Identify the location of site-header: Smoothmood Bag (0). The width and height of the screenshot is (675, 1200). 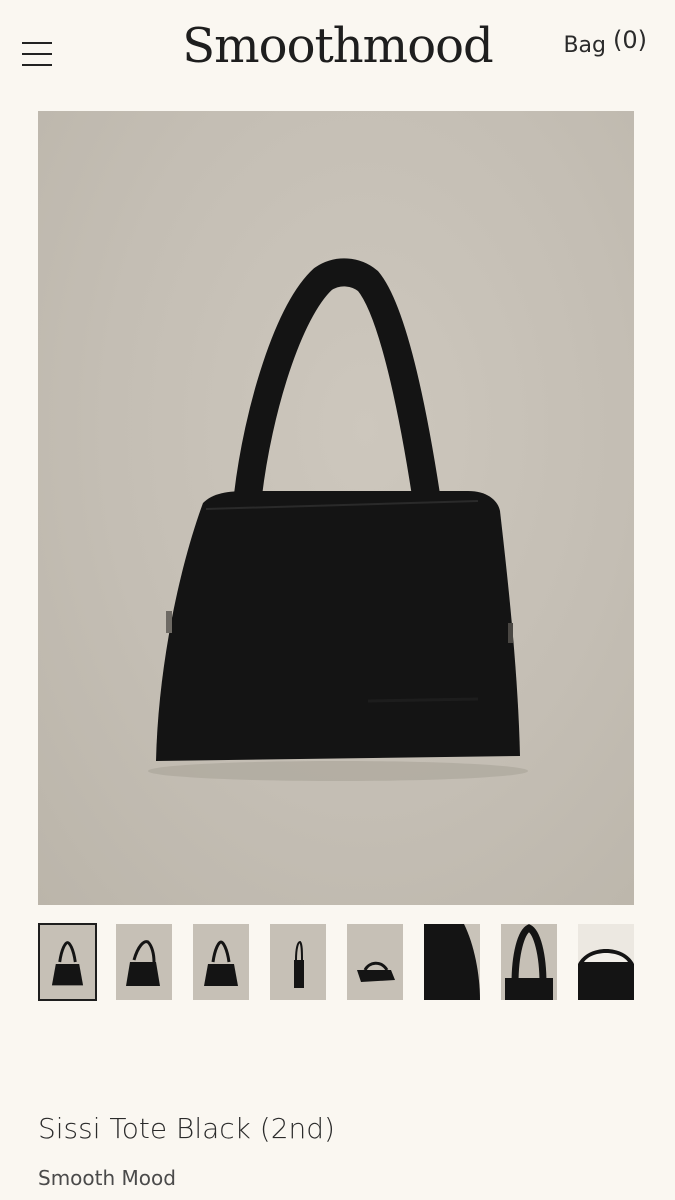
(337, 50).